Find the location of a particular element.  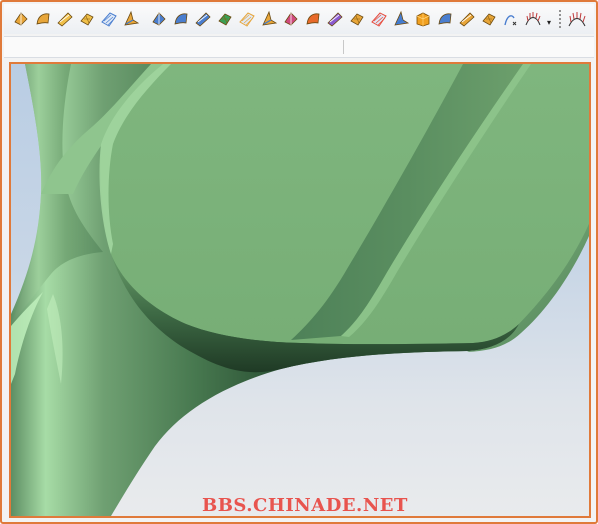

sweep-surface-icon is located at coordinates (64, 19).